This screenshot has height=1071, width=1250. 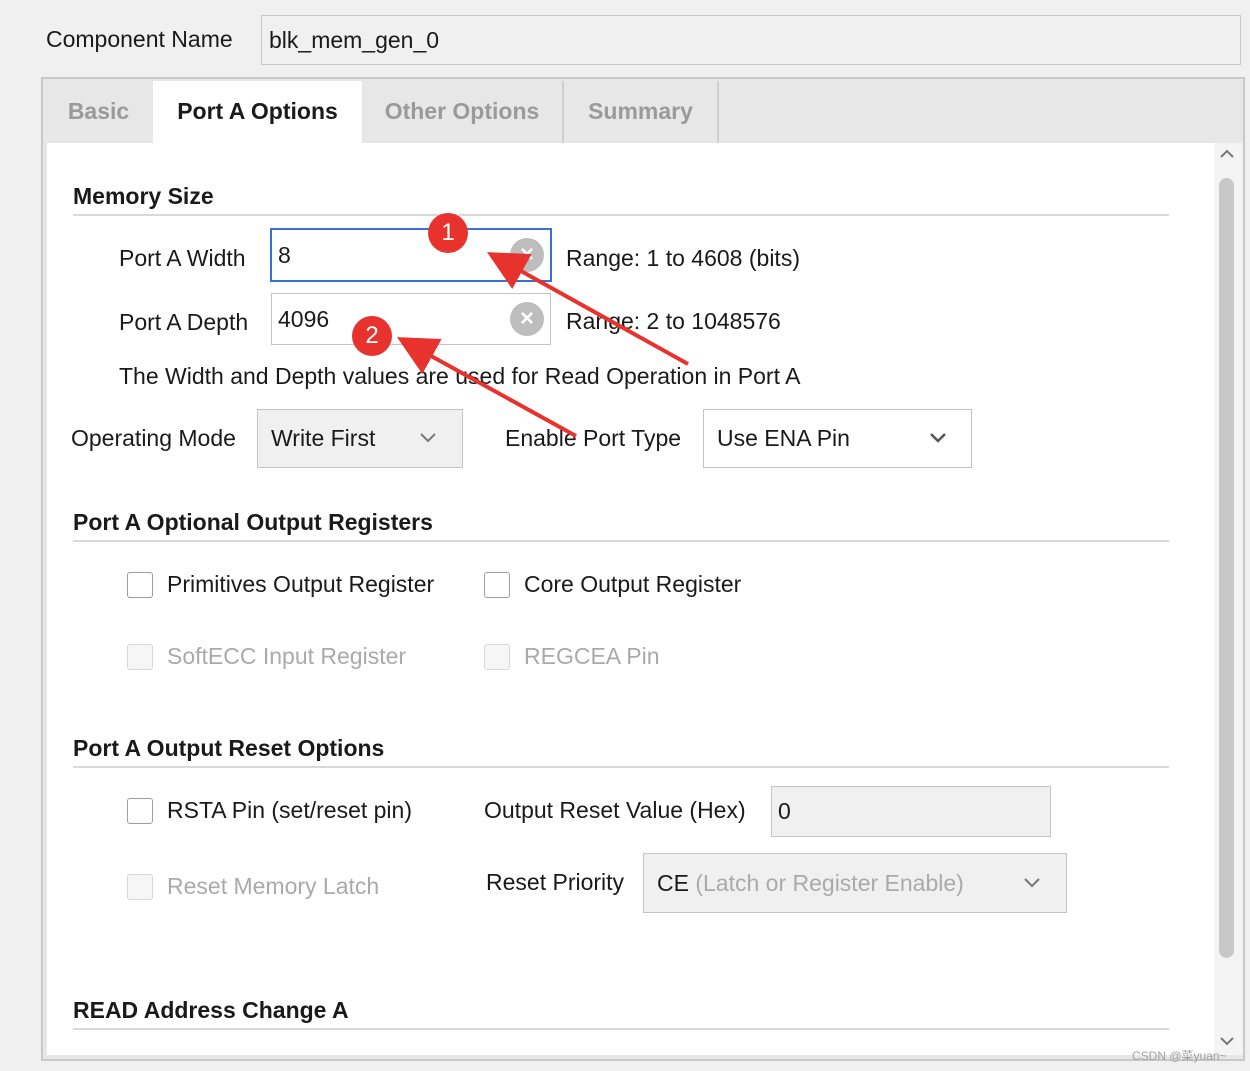 I want to click on annotation-badge-2: 2, so click(x=372, y=336).